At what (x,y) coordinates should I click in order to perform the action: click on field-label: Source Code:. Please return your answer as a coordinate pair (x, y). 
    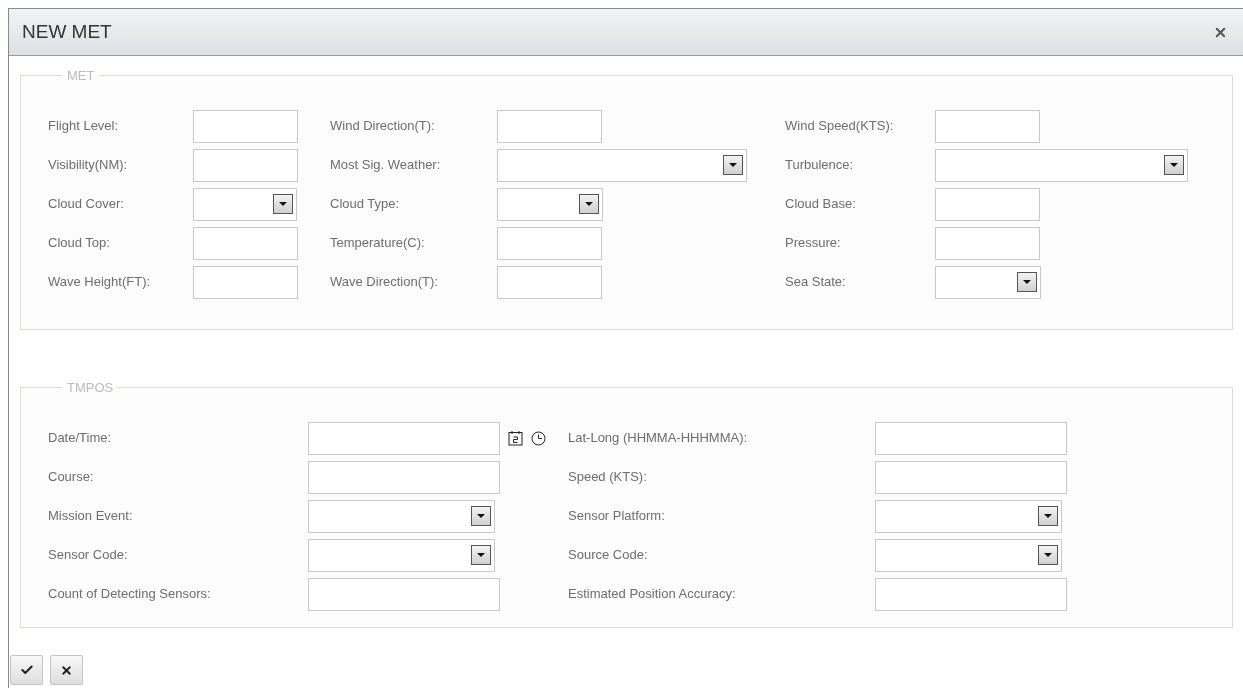
    Looking at the image, I should click on (608, 555).